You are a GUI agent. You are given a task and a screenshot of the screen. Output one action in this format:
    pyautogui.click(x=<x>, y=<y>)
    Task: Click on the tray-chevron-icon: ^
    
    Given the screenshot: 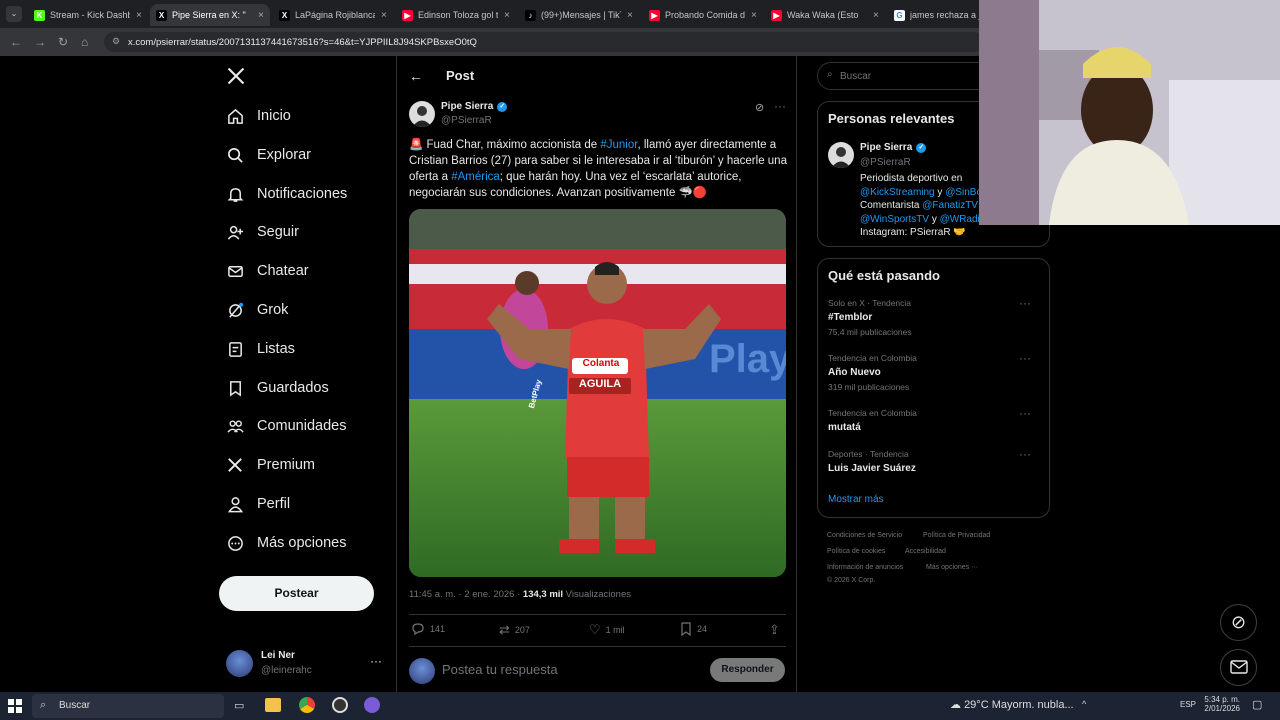 What is the action you would take?
    pyautogui.click(x=1084, y=704)
    